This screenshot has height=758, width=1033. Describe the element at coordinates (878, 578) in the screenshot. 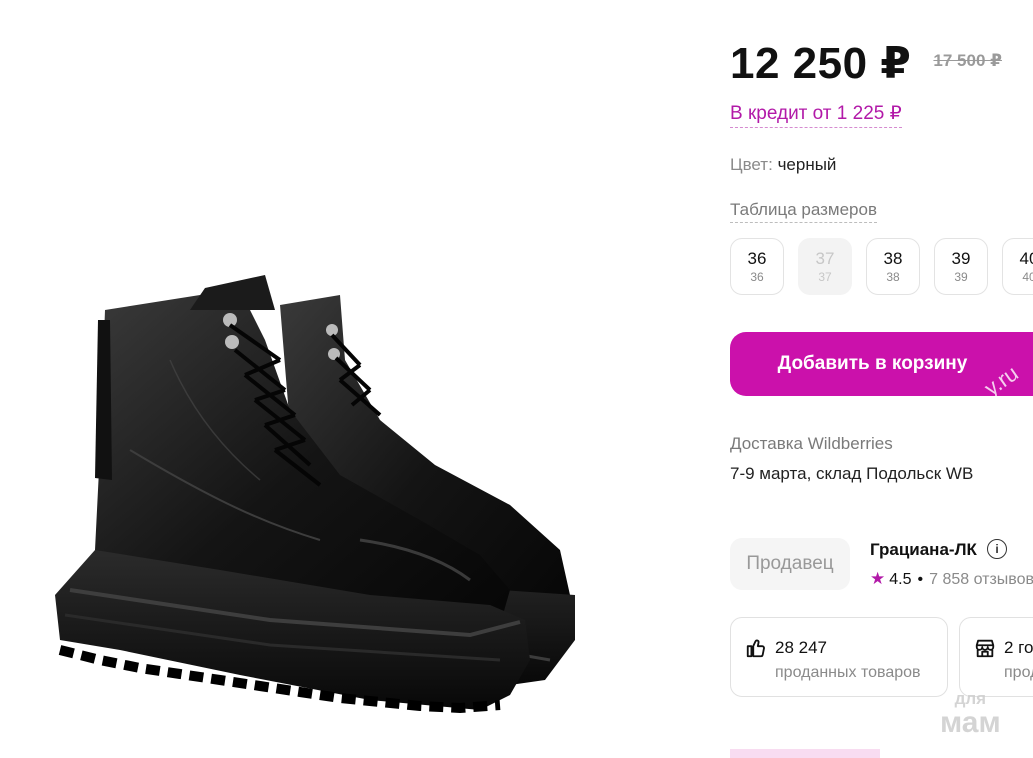

I see `star-icon: ★` at that location.